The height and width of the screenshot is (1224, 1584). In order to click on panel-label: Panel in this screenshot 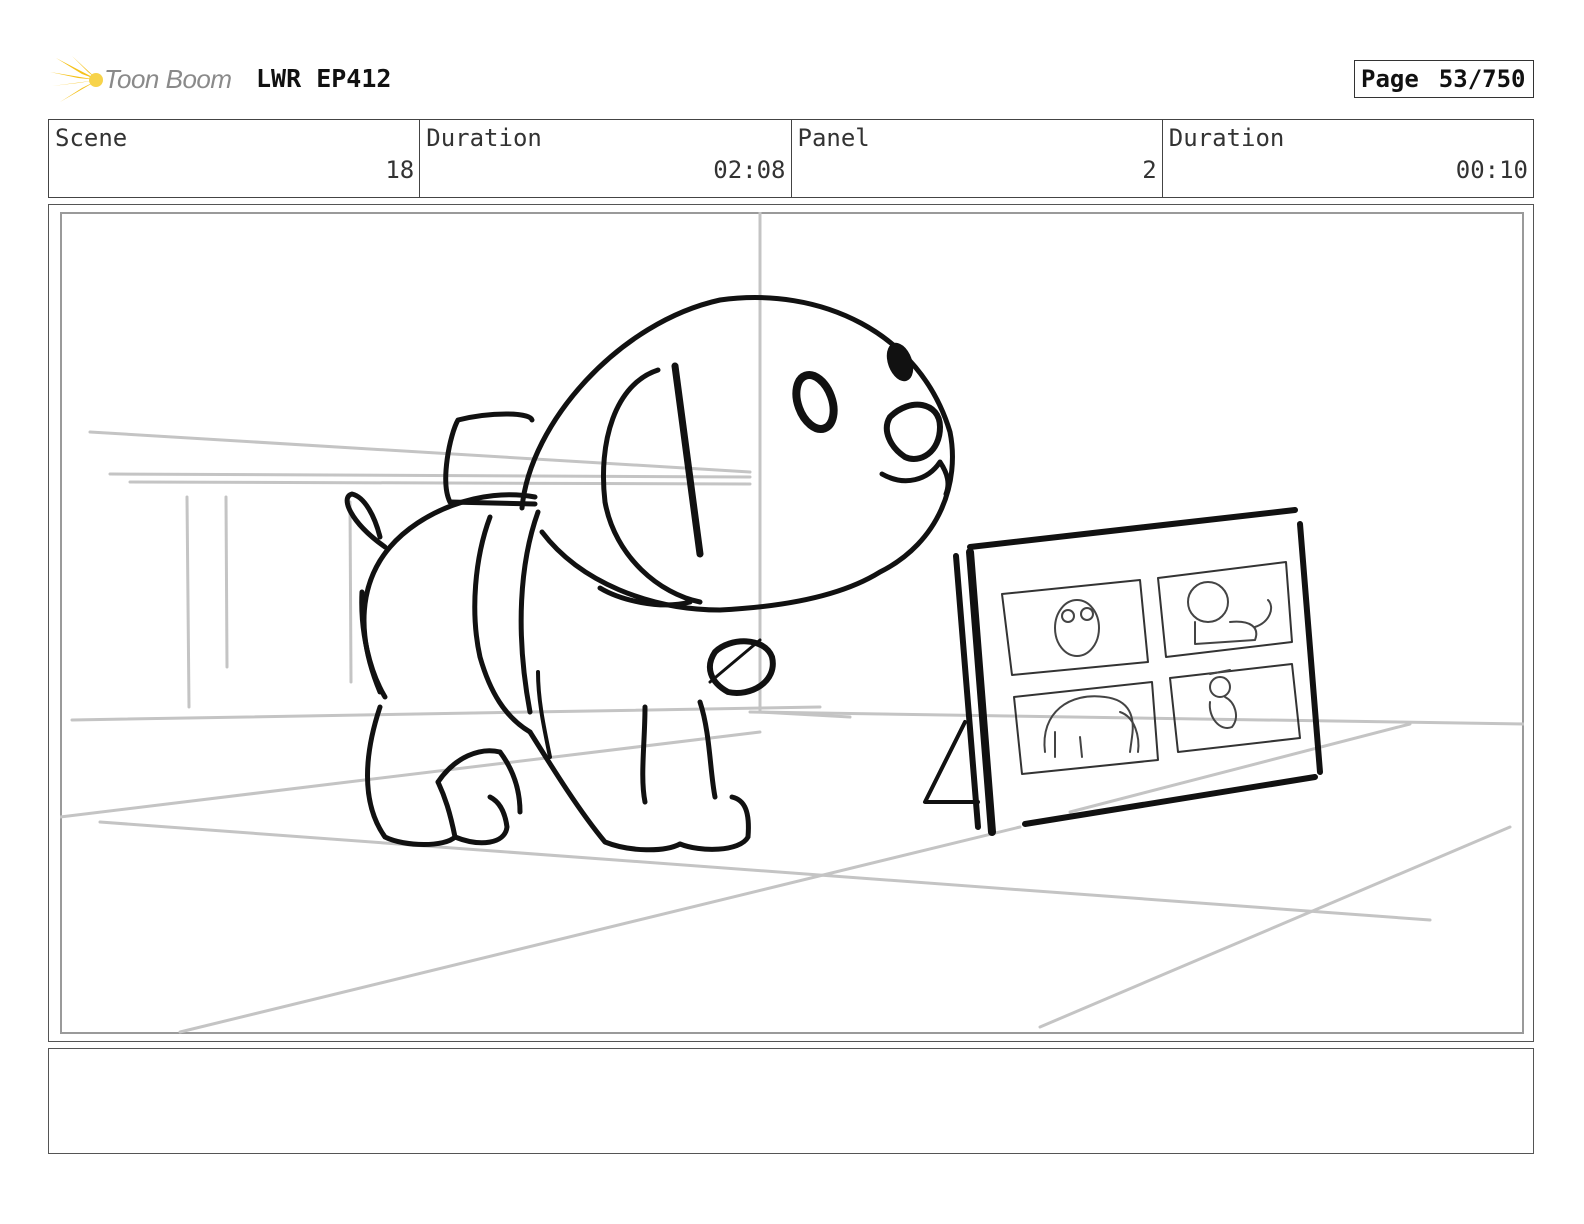, I will do `click(833, 138)`.